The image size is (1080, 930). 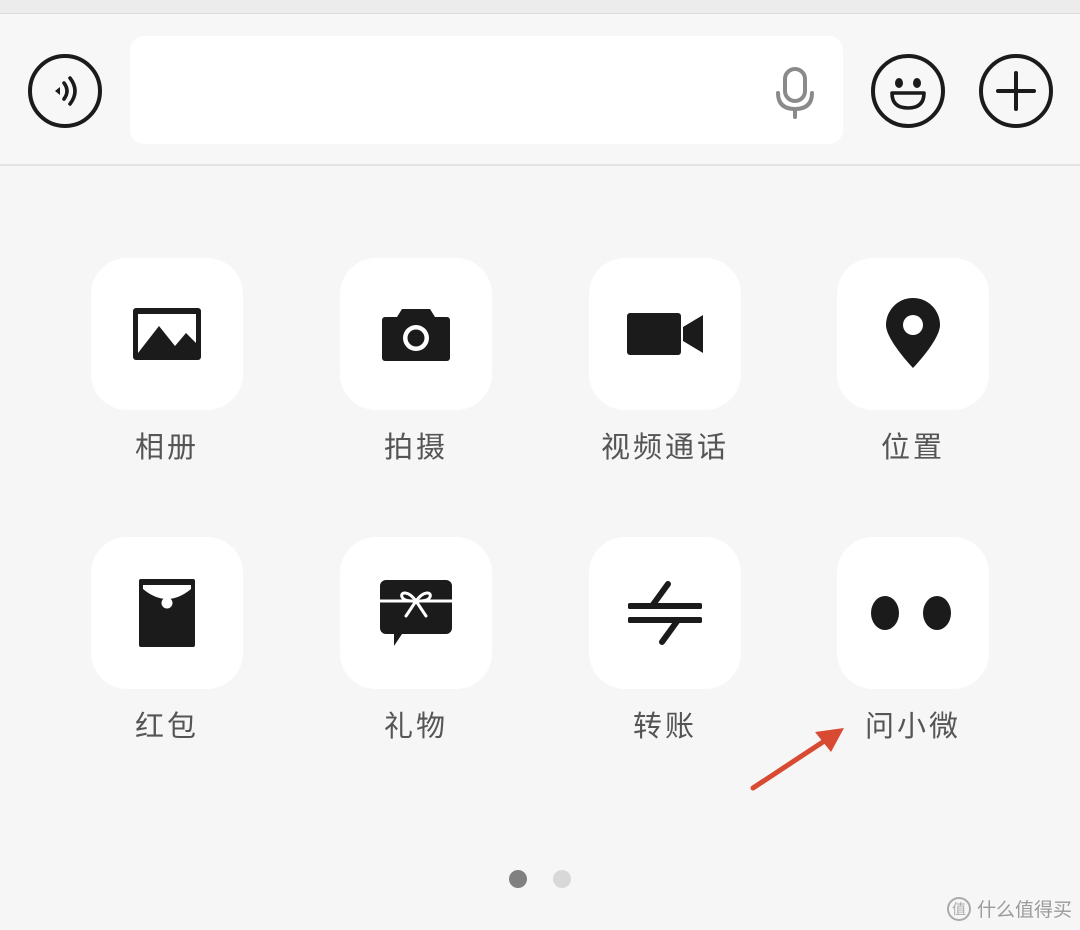 I want to click on voice-waves-icon, so click(x=66, y=91).